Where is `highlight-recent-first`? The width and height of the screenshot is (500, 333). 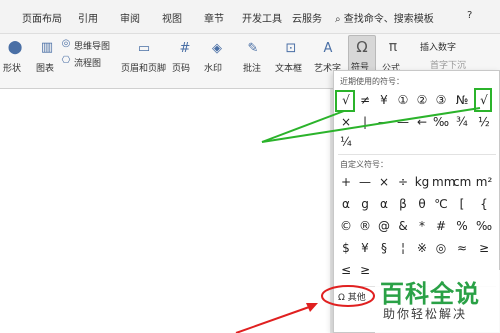 highlight-recent-first is located at coordinates (345, 101).